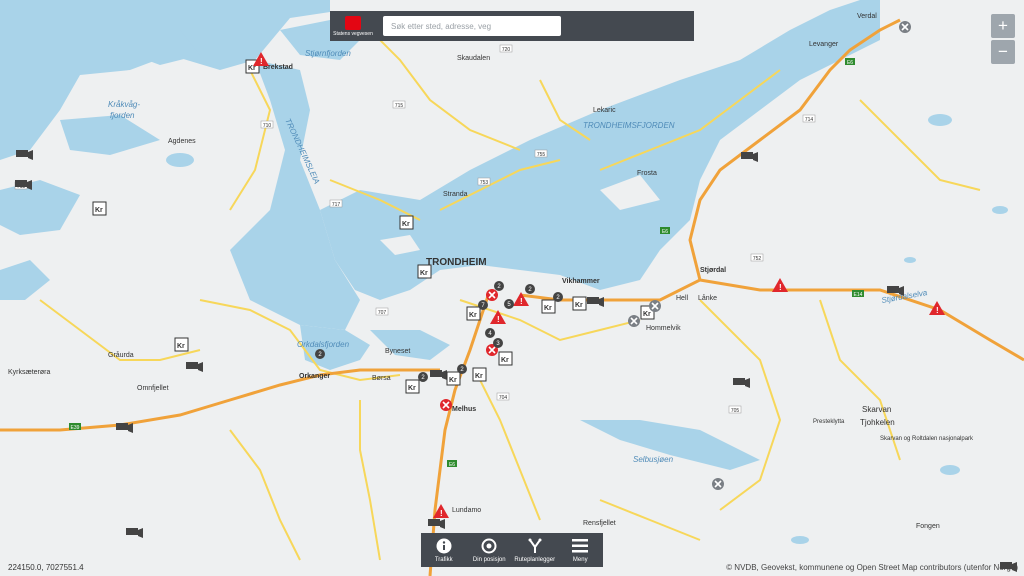 The image size is (1024, 576). What do you see at coordinates (877, 422) in the screenshot?
I see `place-label: Tjohkelen` at bounding box center [877, 422].